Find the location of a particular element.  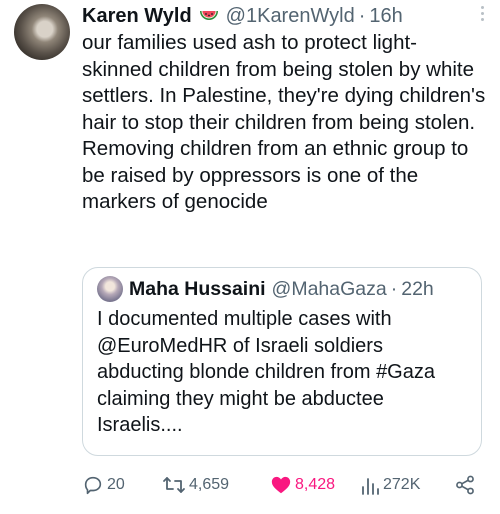

quoted-author-name: Maha Hussaini is located at coordinates (197, 289).